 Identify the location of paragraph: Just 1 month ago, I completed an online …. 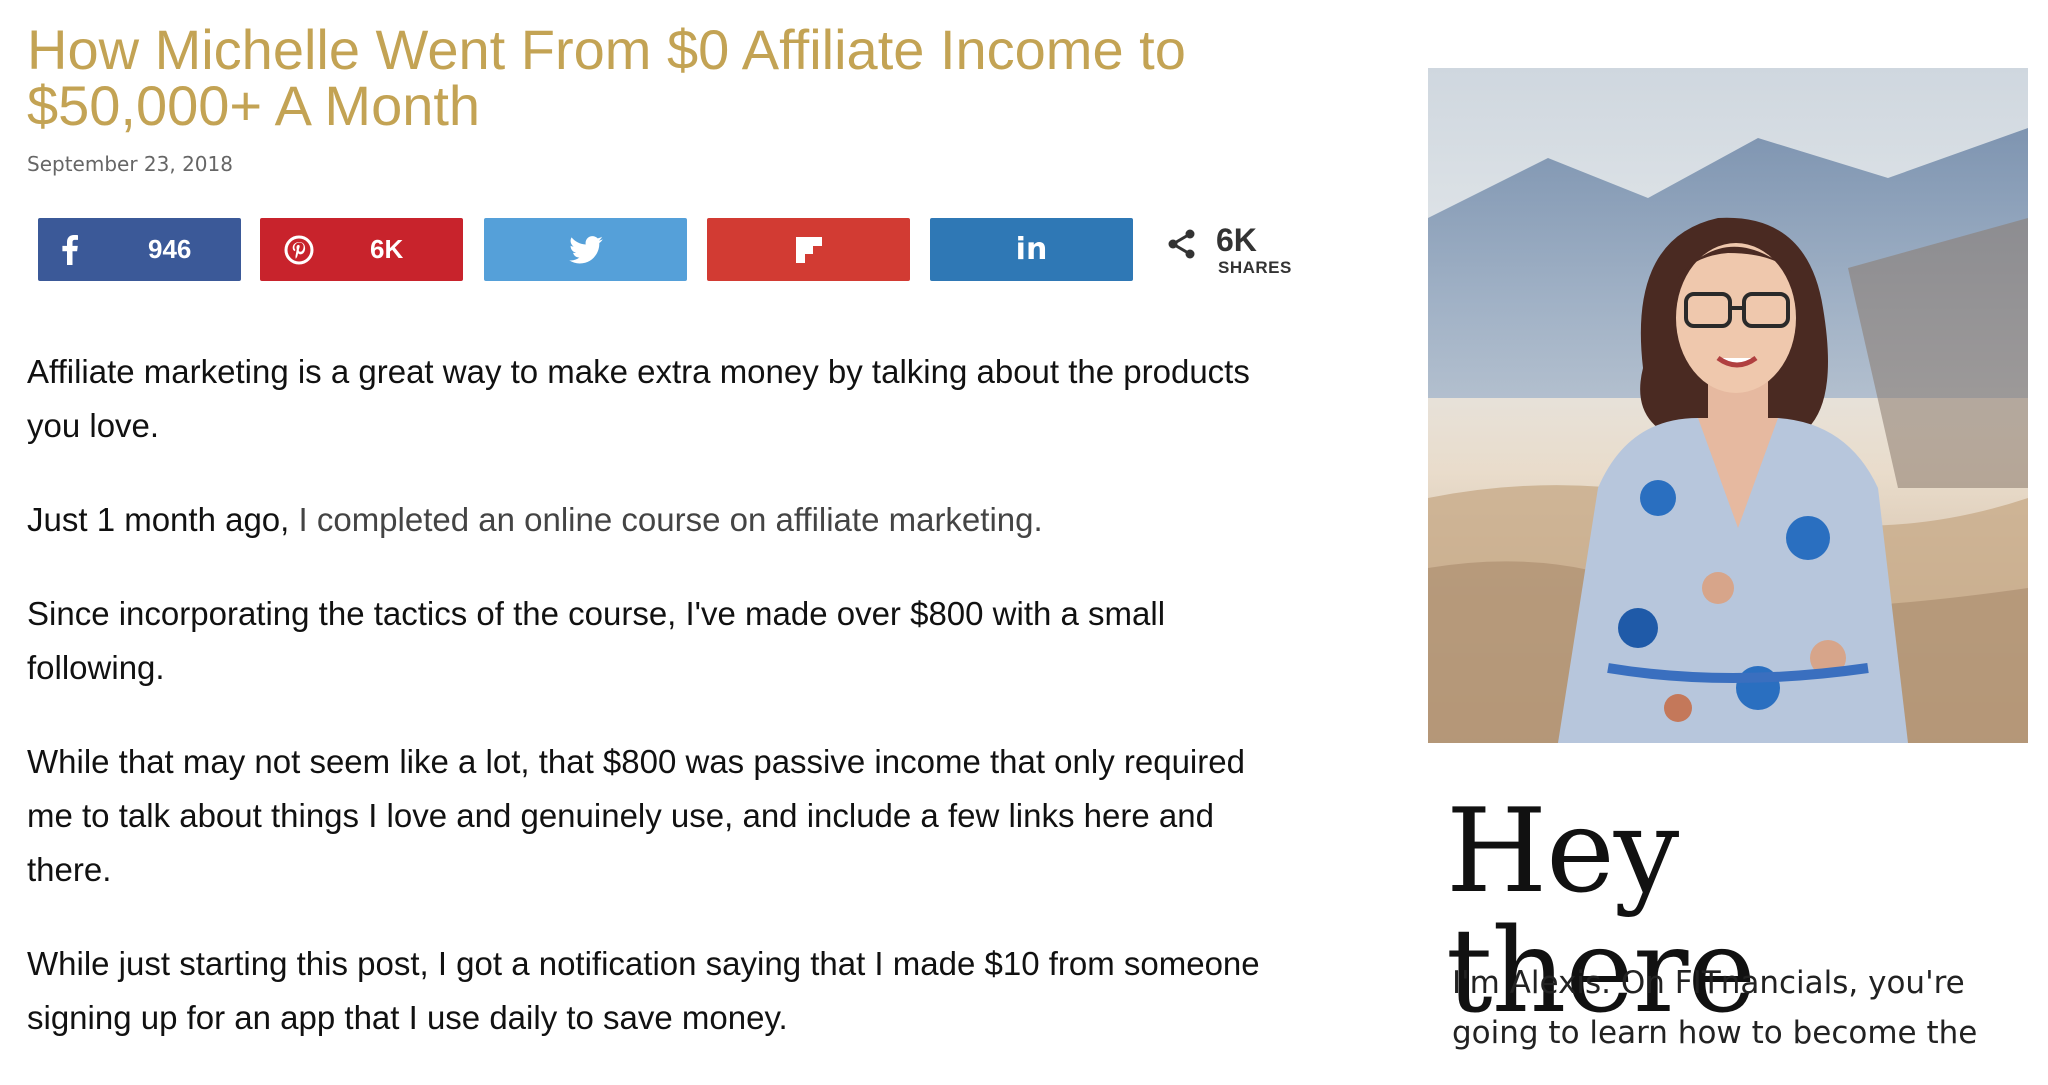
(657, 520).